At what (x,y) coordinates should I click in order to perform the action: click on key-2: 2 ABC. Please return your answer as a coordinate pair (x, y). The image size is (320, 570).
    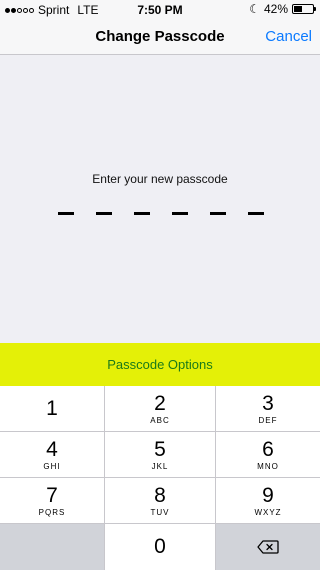
    Looking at the image, I should click on (160, 408).